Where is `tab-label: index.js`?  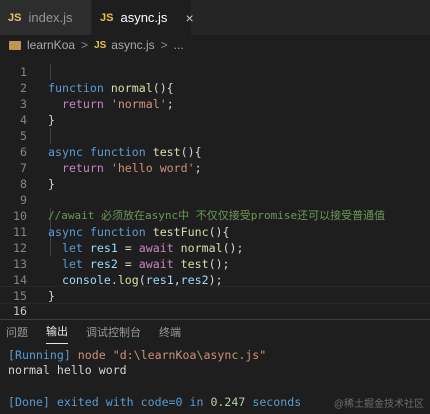 tab-label: index.js is located at coordinates (50, 17).